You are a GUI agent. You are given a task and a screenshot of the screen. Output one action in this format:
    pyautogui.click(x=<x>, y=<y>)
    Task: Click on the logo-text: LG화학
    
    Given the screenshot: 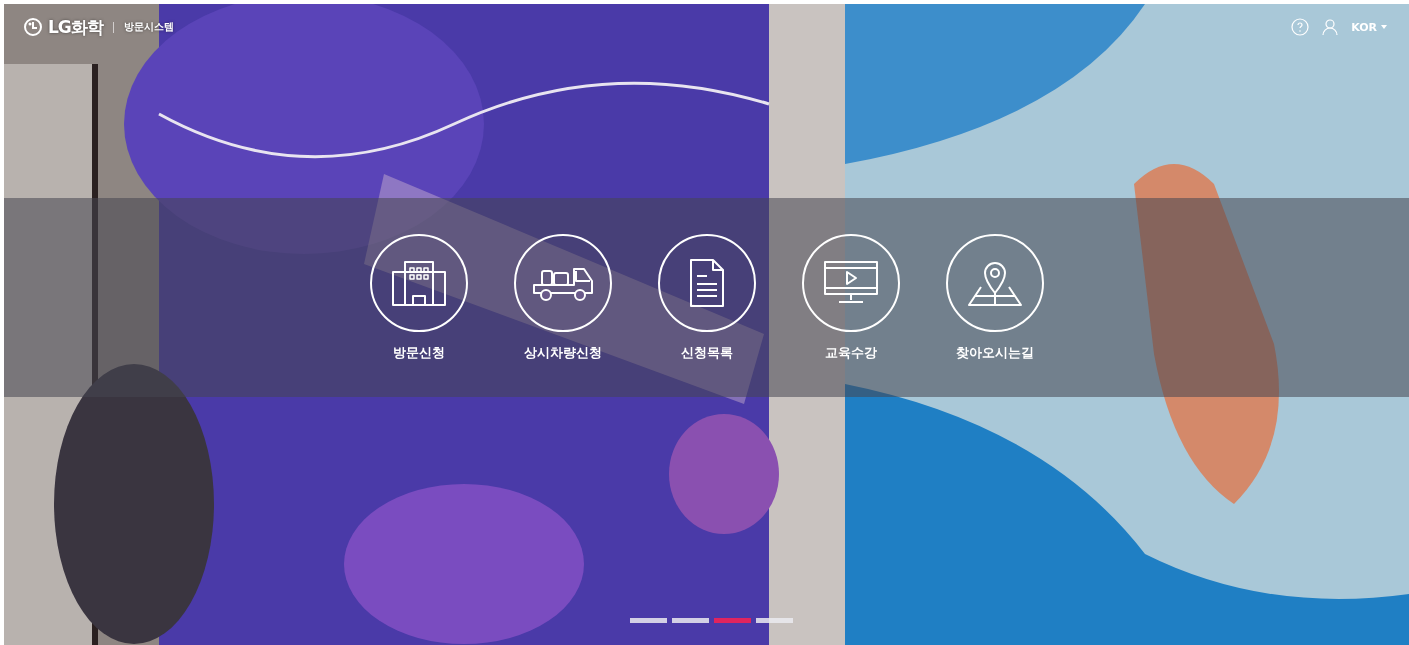 What is the action you would take?
    pyautogui.click(x=75, y=27)
    